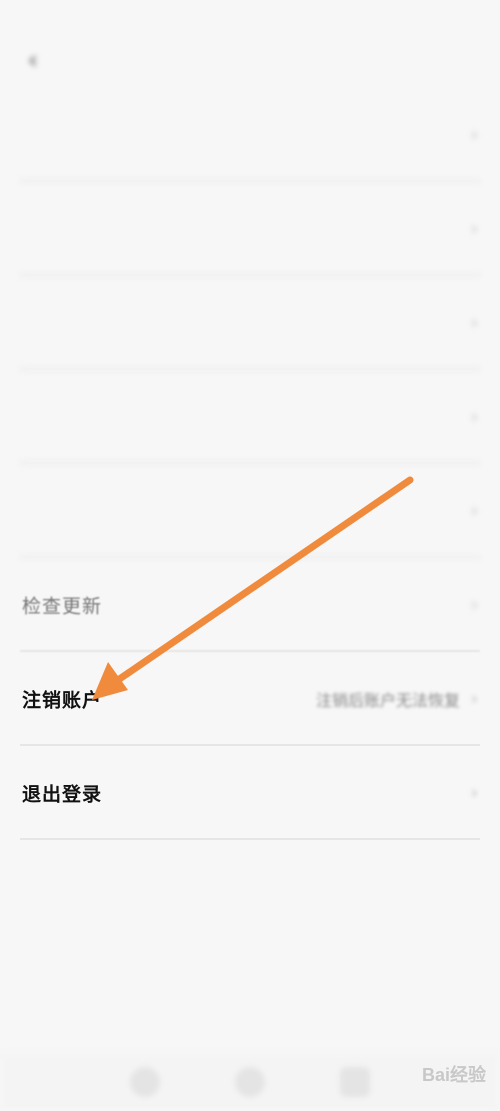 The height and width of the screenshot is (1111, 500). Describe the element at coordinates (38, 60) in the screenshot. I see `chevron-left-icon: ‹` at that location.